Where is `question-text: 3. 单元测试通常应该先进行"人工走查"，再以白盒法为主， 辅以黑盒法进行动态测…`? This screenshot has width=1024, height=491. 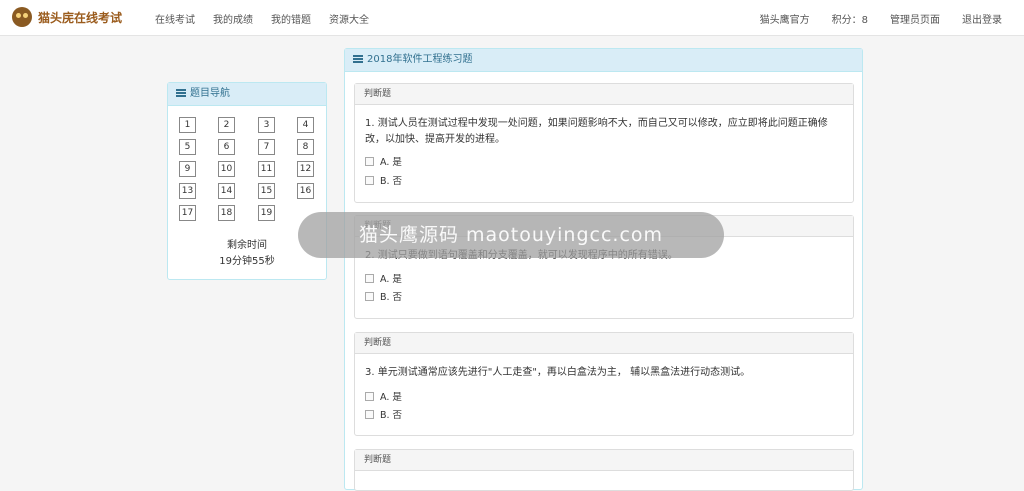 question-text: 3. 单元测试通常应该先进行"人工走查"，再以白盒法为主， 辅以黑盒法进行动态测… is located at coordinates (558, 372).